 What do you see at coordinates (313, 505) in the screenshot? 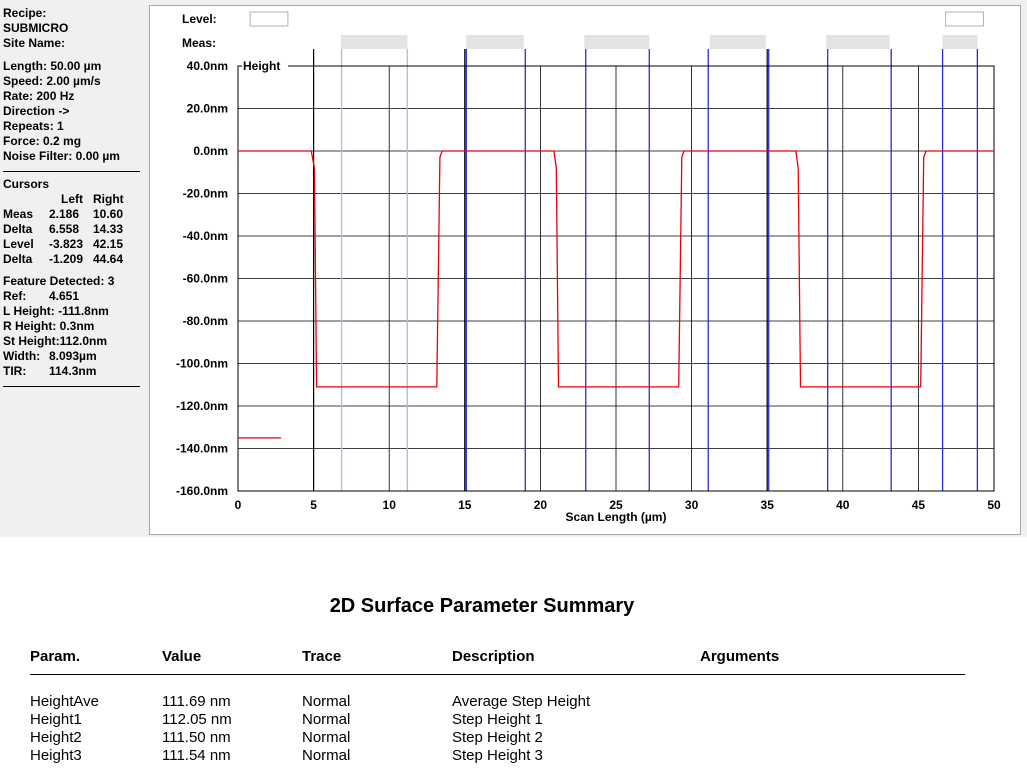
I see `x-tick-label: 5` at bounding box center [313, 505].